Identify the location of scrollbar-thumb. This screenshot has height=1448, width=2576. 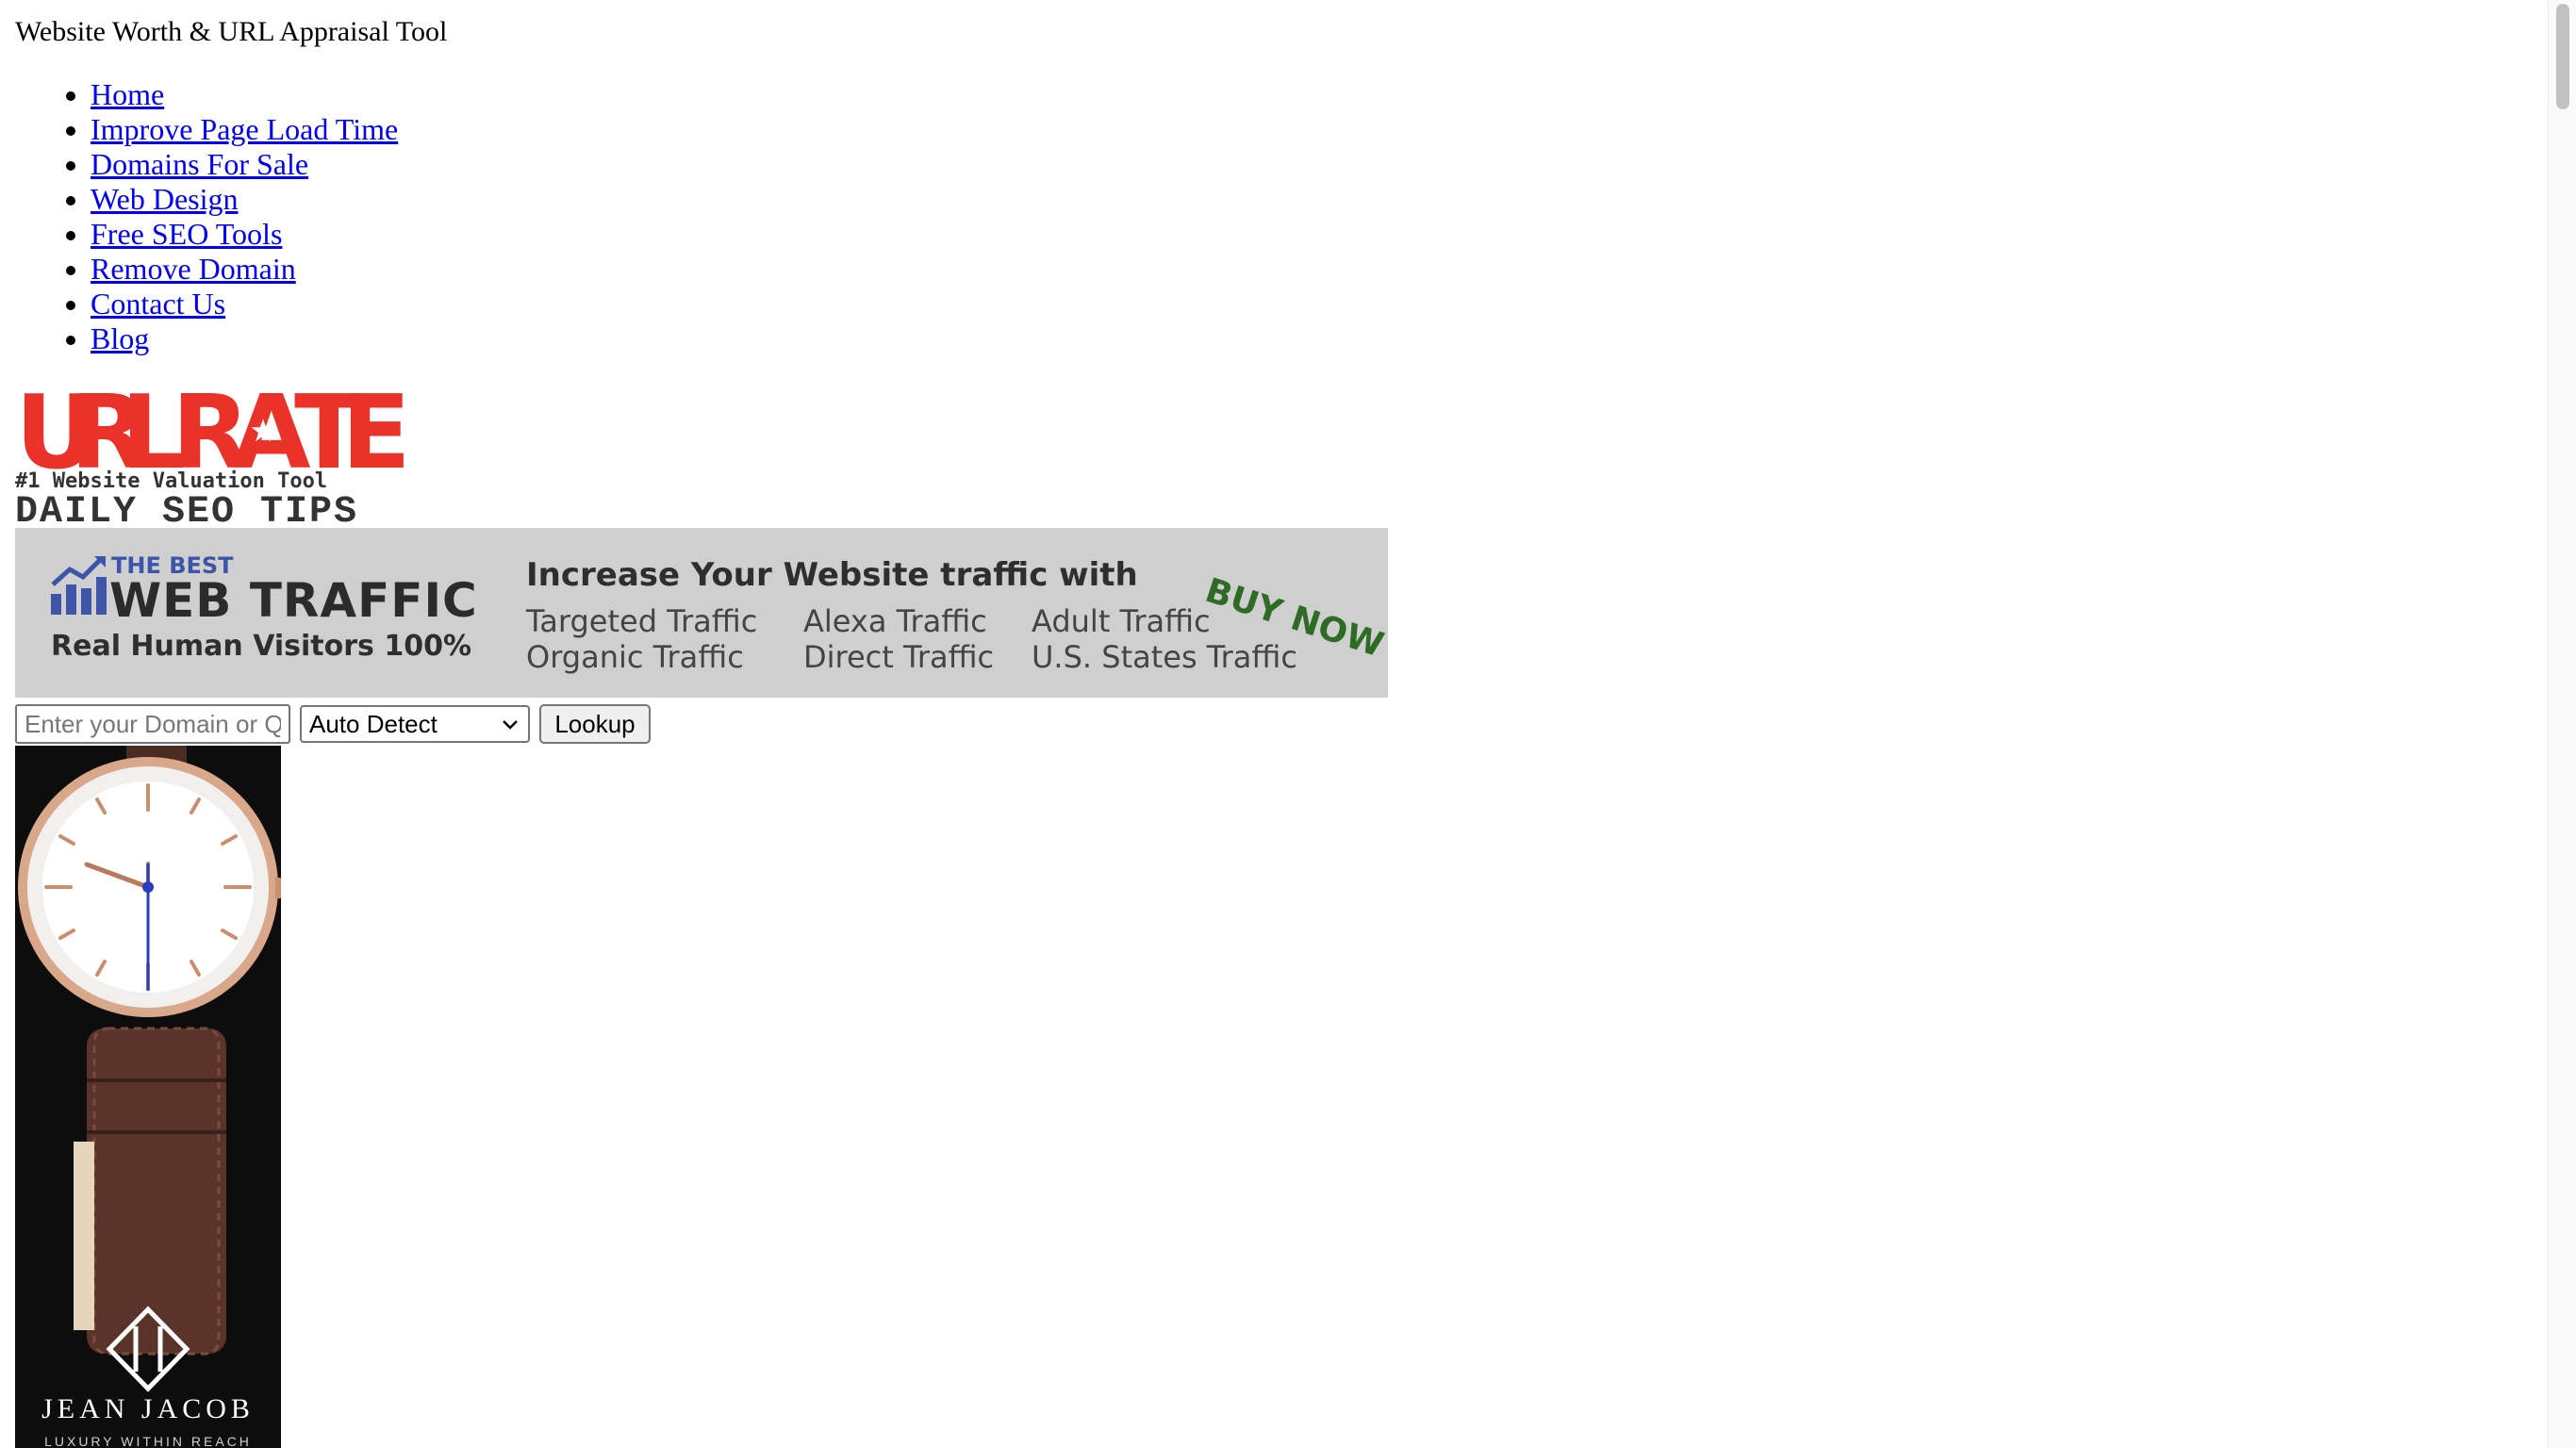
(2562, 56).